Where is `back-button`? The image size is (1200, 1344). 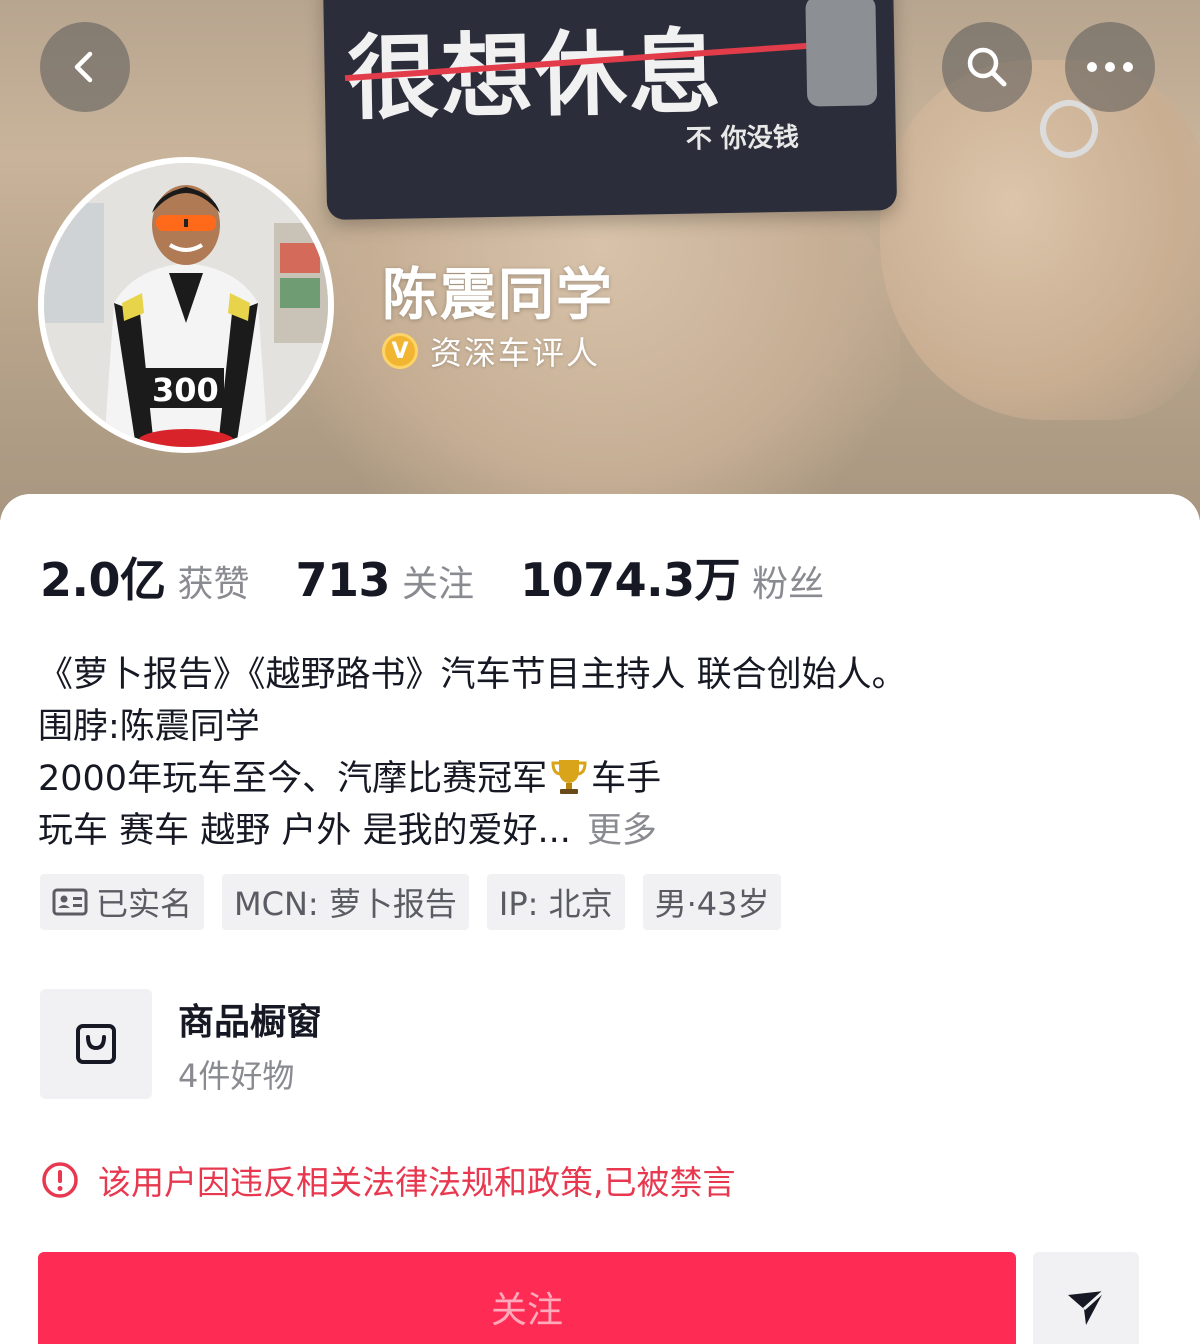
back-button is located at coordinates (85, 67).